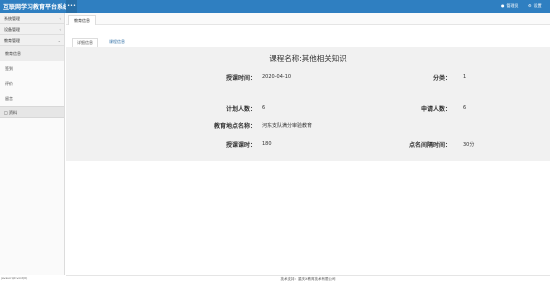  Describe the element at coordinates (32, 68) in the screenshot. I see `sidebar-item-sign-in: 签到` at that location.